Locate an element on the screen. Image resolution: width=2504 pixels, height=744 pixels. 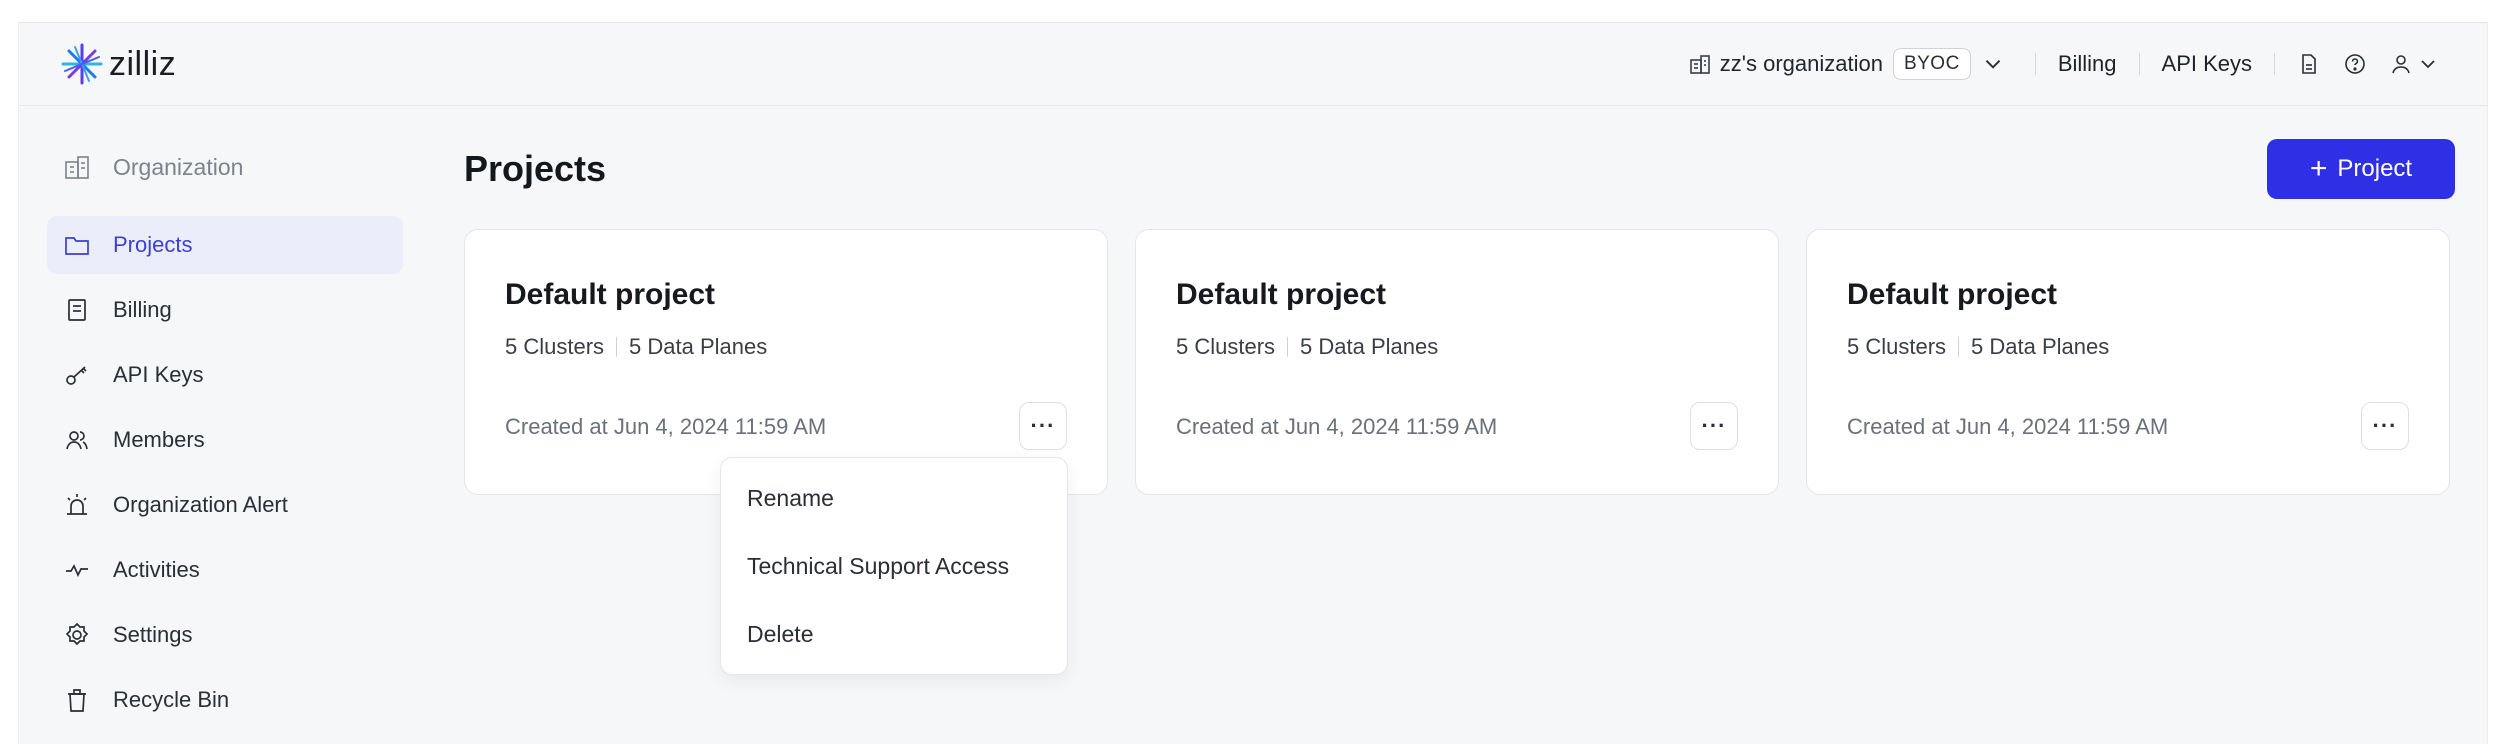
sidebar-item-label: Settings is located at coordinates (153, 634).